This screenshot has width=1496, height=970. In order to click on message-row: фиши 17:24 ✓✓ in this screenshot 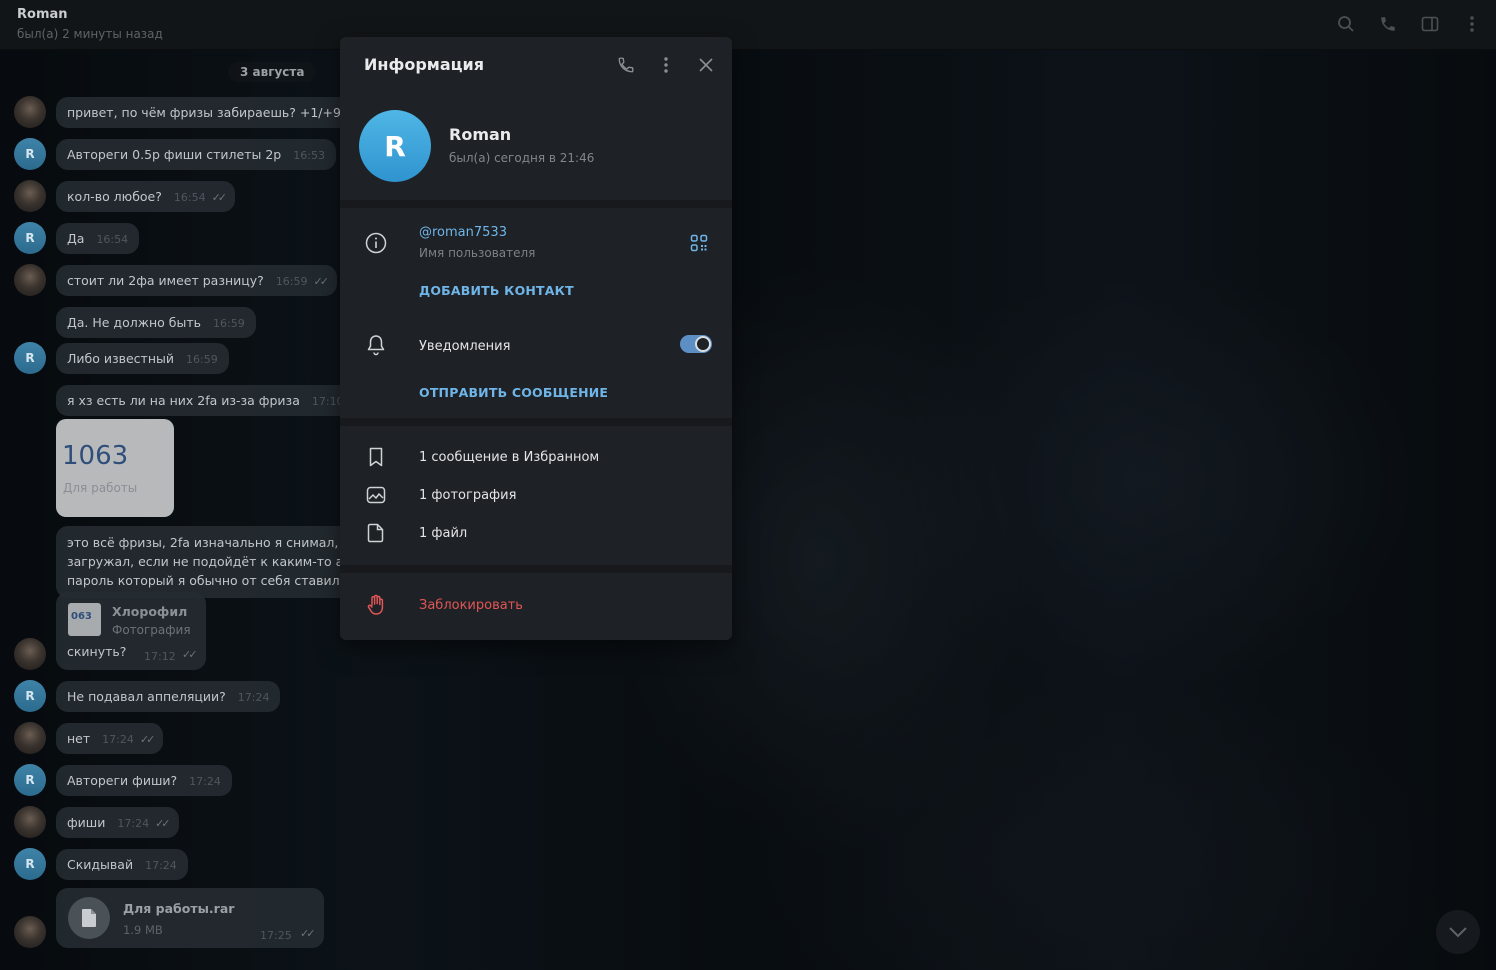, I will do `click(96, 822)`.